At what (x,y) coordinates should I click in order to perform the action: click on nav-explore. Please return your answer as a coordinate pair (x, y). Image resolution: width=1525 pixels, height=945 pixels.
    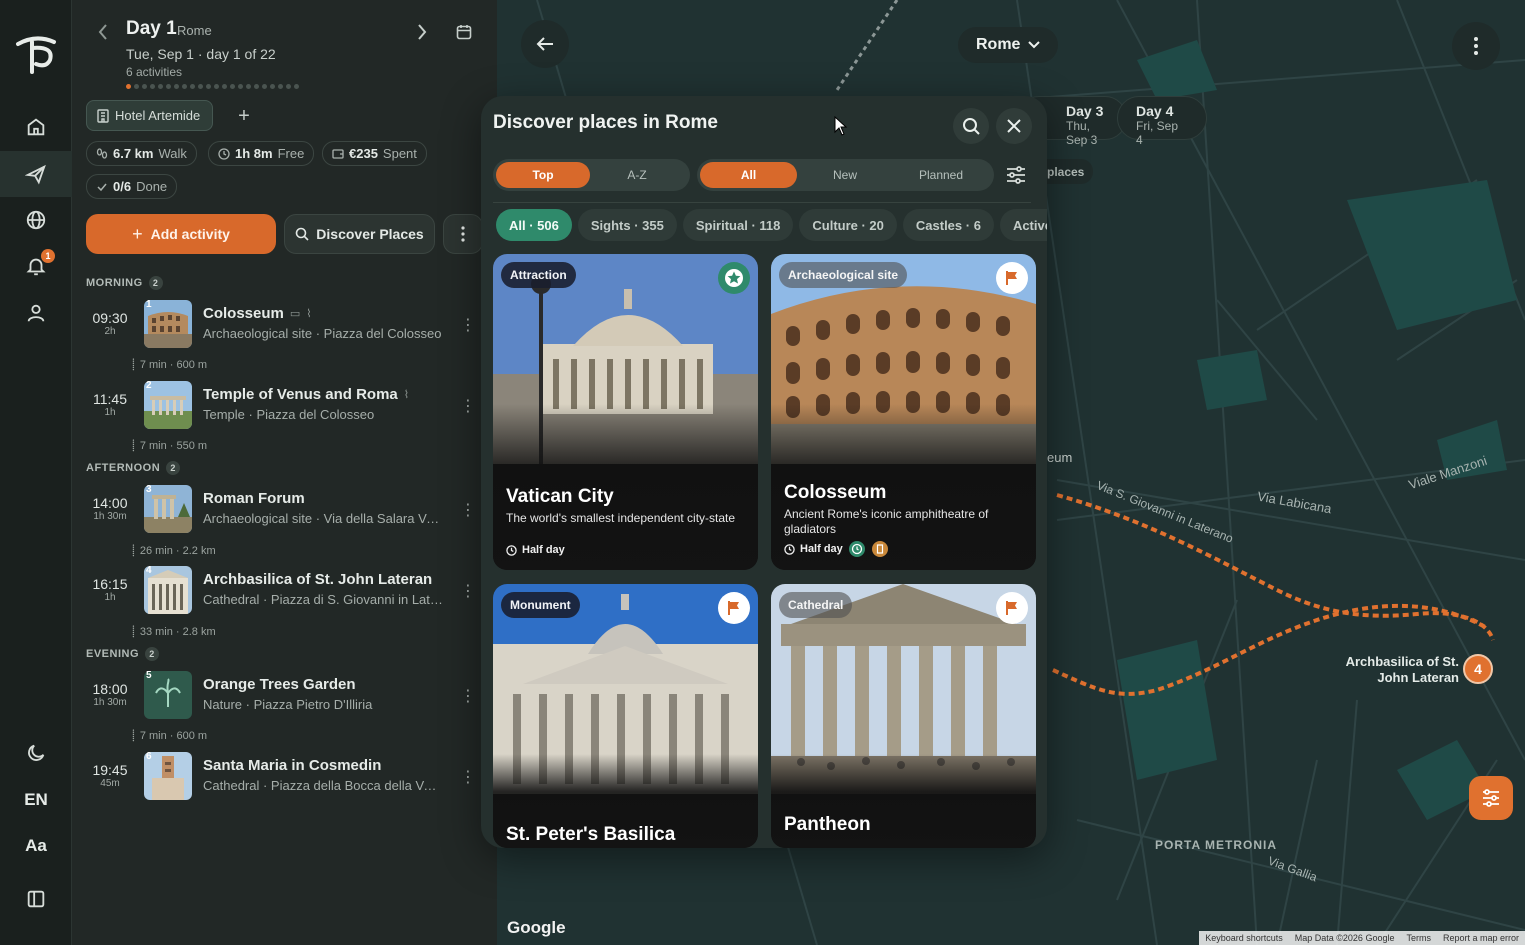
    Looking at the image, I should click on (36, 220).